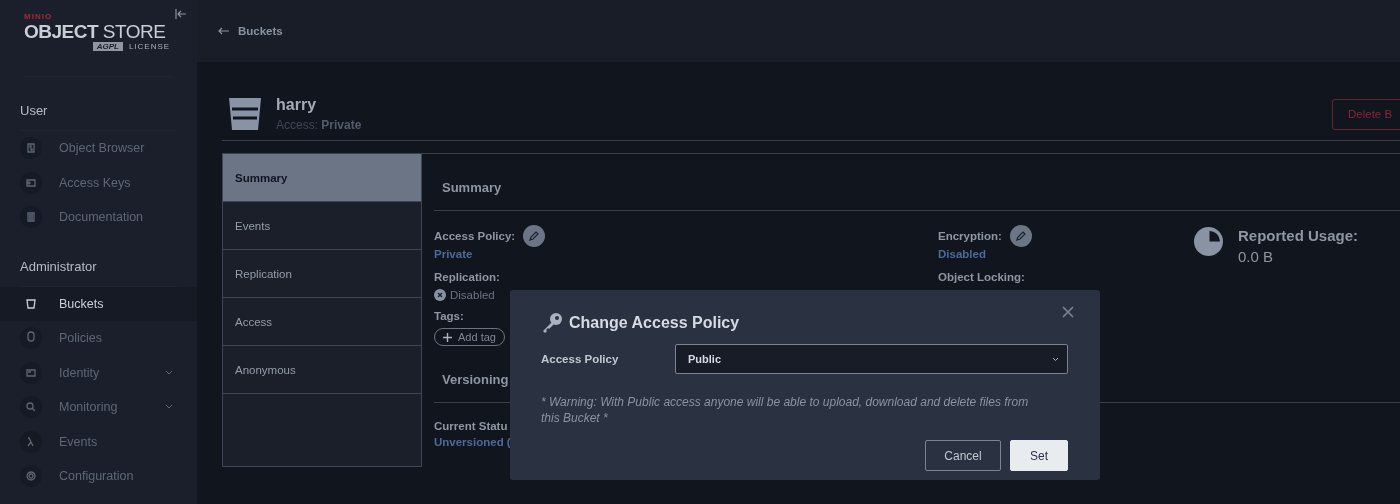 The height and width of the screenshot is (504, 1400). Describe the element at coordinates (31, 441) in the screenshot. I see `lambda-icon` at that location.